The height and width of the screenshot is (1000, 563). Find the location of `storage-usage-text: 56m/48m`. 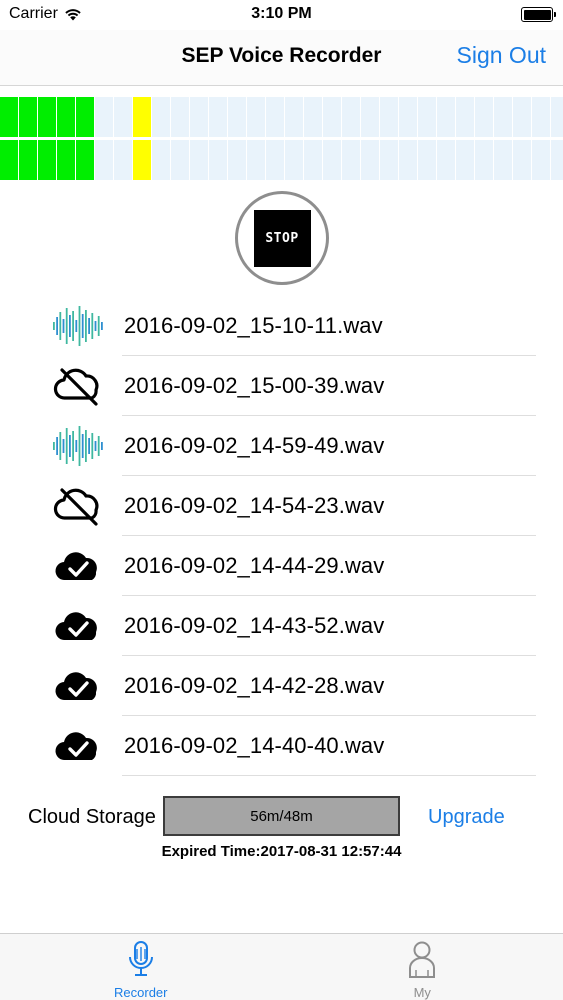

storage-usage-text: 56m/48m is located at coordinates (281, 816).